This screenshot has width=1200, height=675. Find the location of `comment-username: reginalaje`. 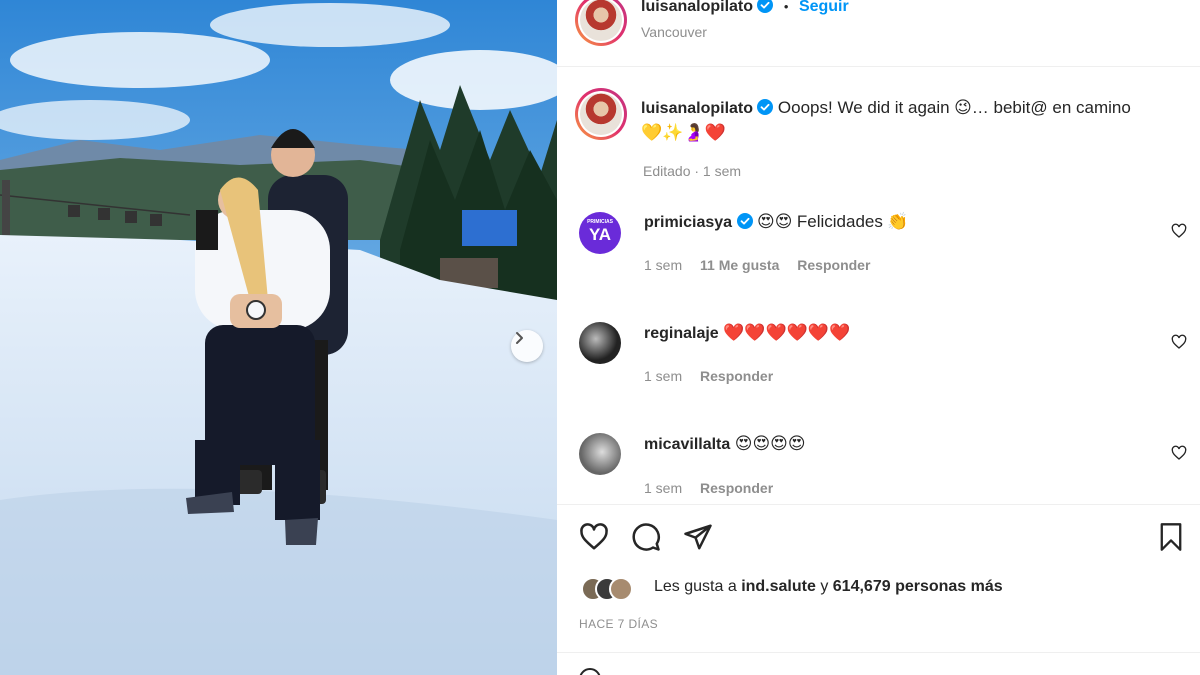

comment-username: reginalaje is located at coordinates (681, 333).